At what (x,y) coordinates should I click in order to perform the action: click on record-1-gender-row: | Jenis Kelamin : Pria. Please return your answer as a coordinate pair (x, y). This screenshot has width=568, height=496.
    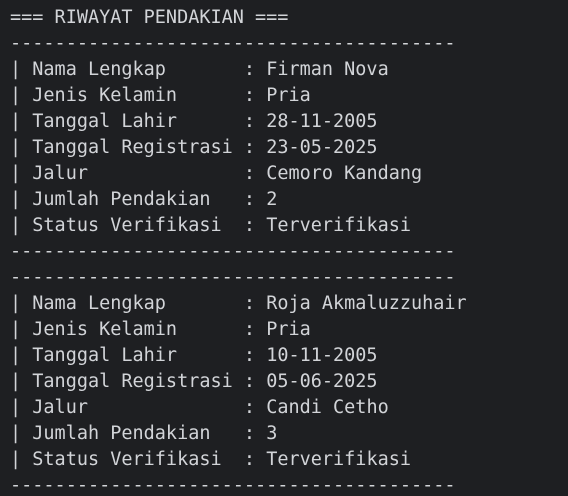
    Looking at the image, I should click on (289, 96).